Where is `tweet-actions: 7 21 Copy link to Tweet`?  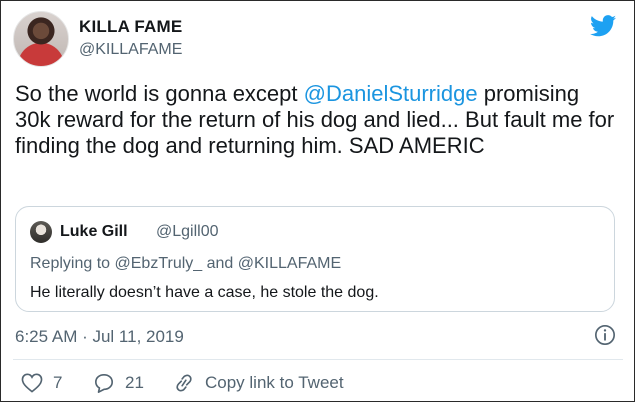 tweet-actions: 7 21 Copy link to Tweet is located at coordinates (315, 384).